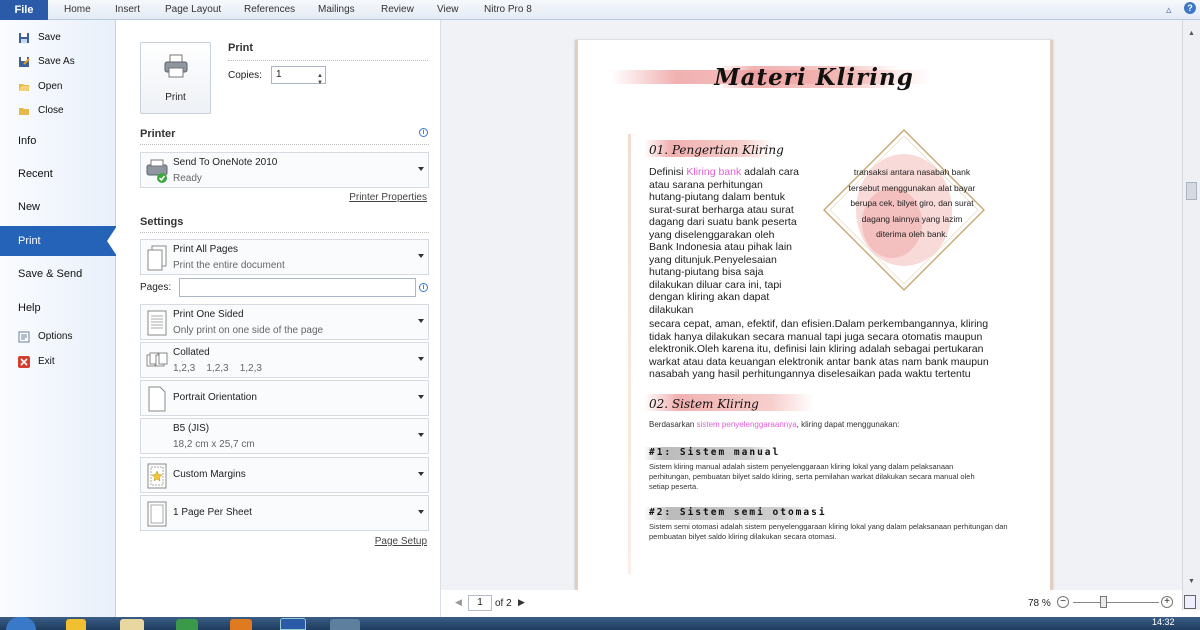  What do you see at coordinates (1191, 315) in the screenshot?
I see `vertical-scrollbar: ▲ ▼` at bounding box center [1191, 315].